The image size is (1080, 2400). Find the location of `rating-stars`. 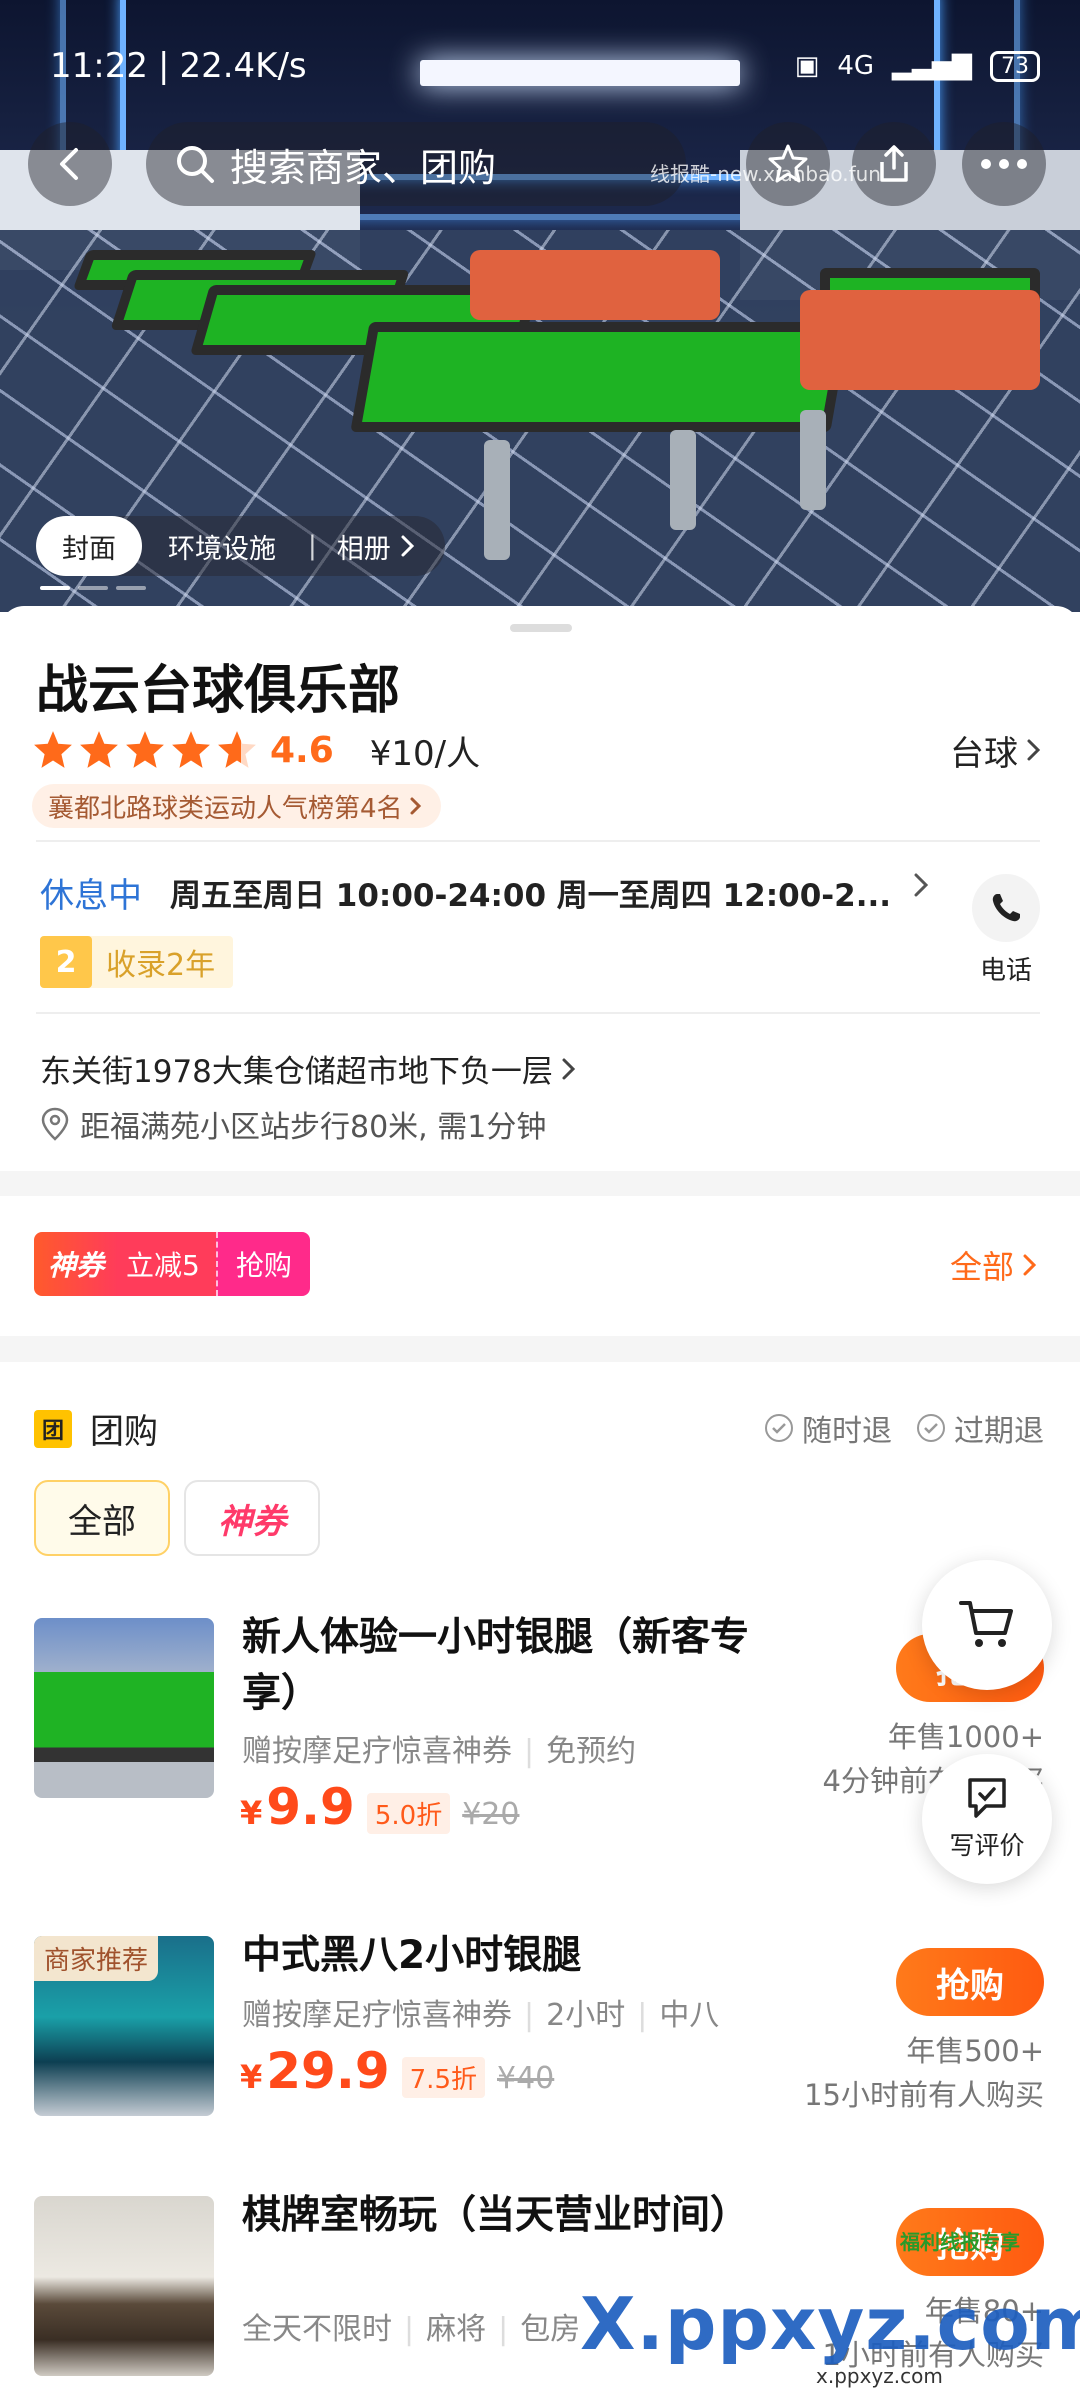

rating-stars is located at coordinates (145, 750).